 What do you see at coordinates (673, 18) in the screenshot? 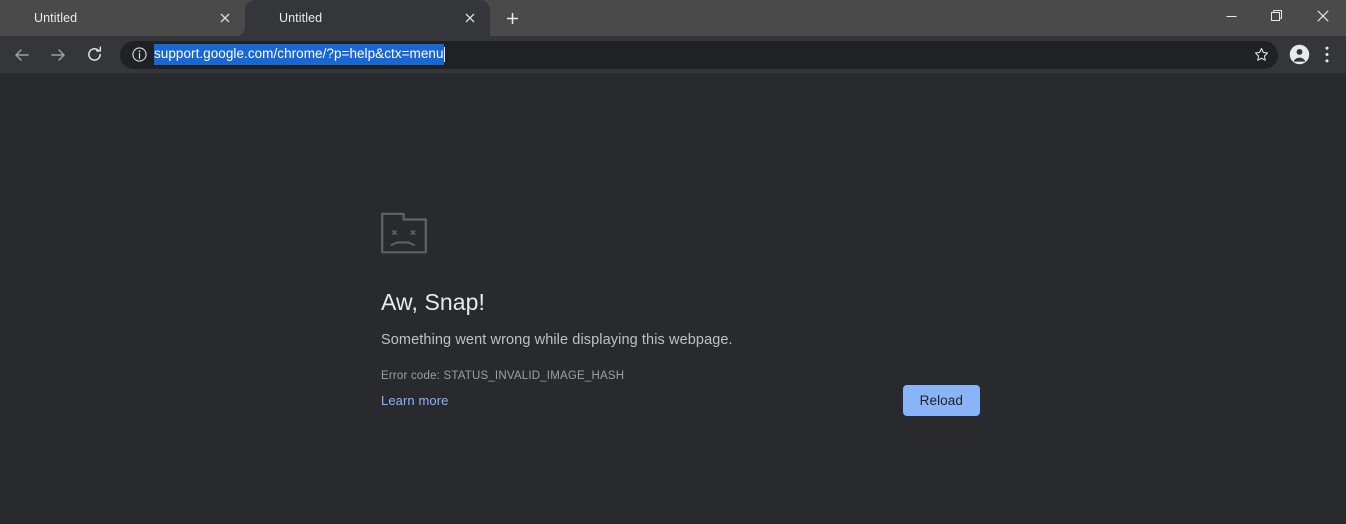
I see `tab-strip: Untitled Untitled` at bounding box center [673, 18].